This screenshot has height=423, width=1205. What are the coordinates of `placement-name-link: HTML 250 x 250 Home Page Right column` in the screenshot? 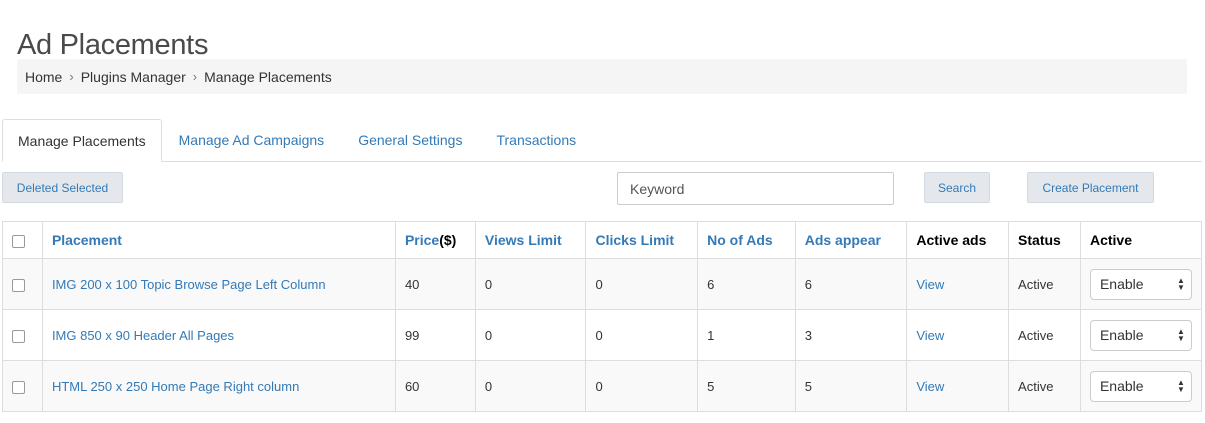 It's located at (218, 386).